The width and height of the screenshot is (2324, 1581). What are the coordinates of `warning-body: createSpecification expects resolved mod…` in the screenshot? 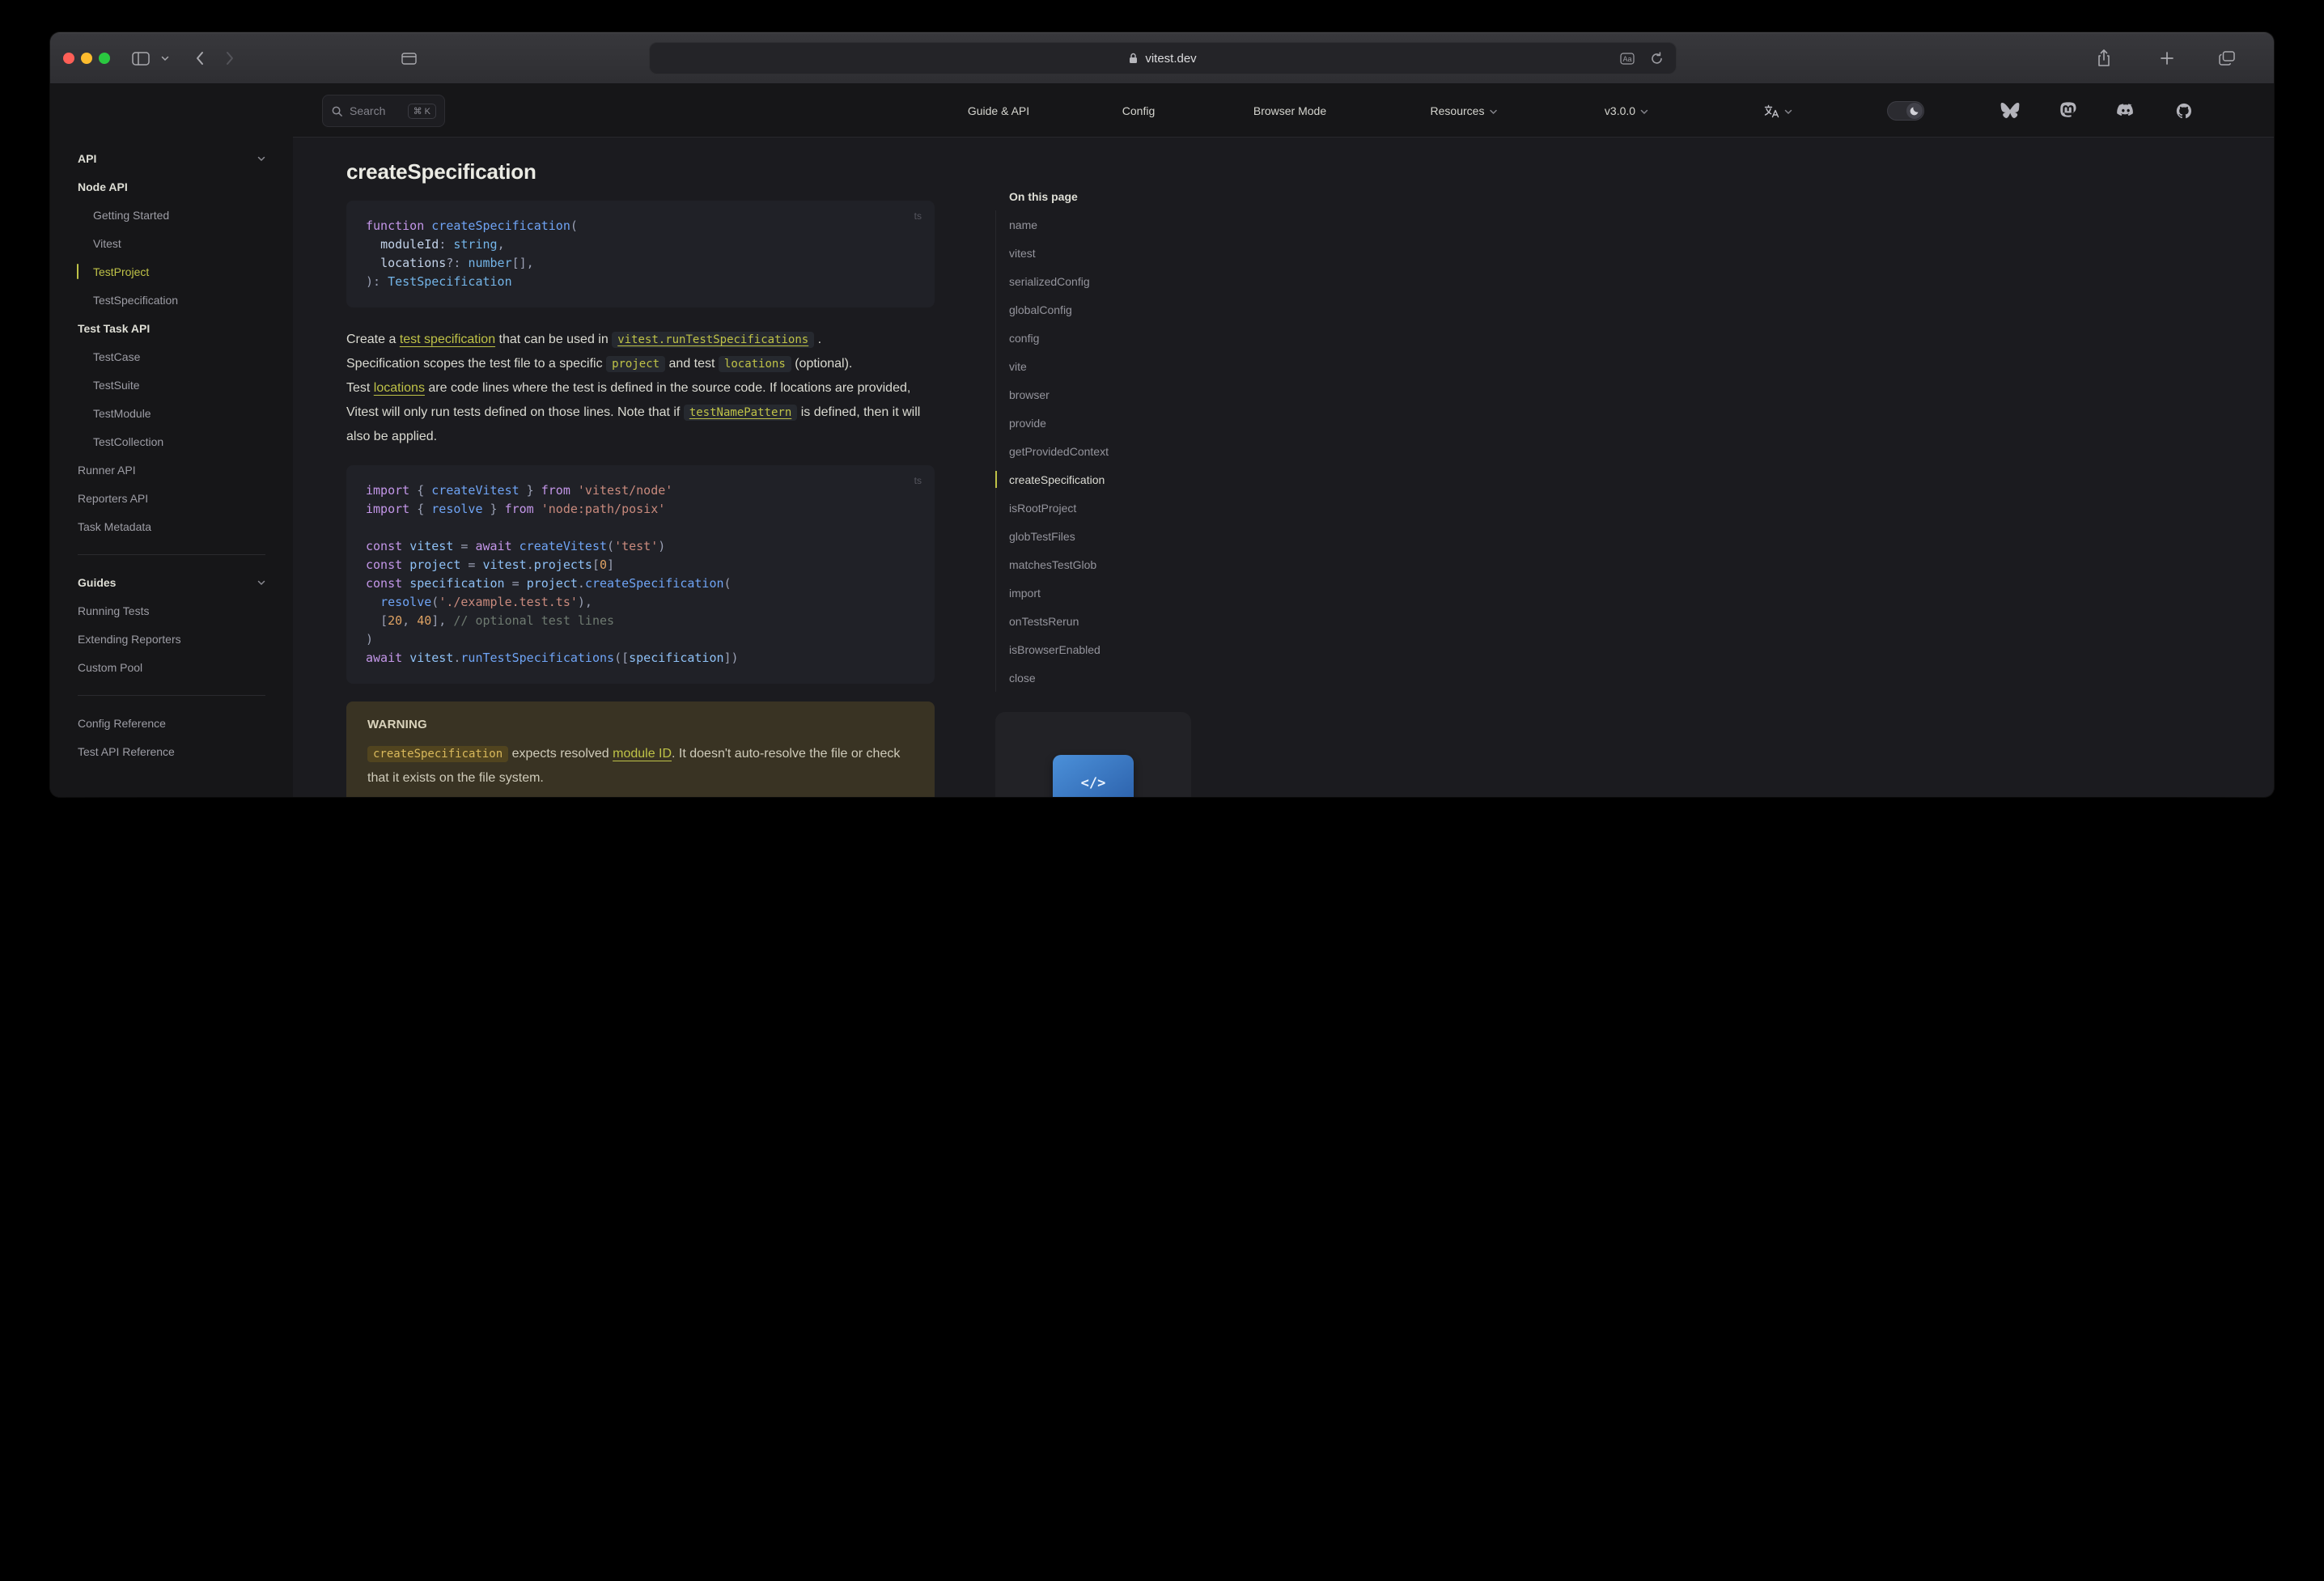 It's located at (634, 765).